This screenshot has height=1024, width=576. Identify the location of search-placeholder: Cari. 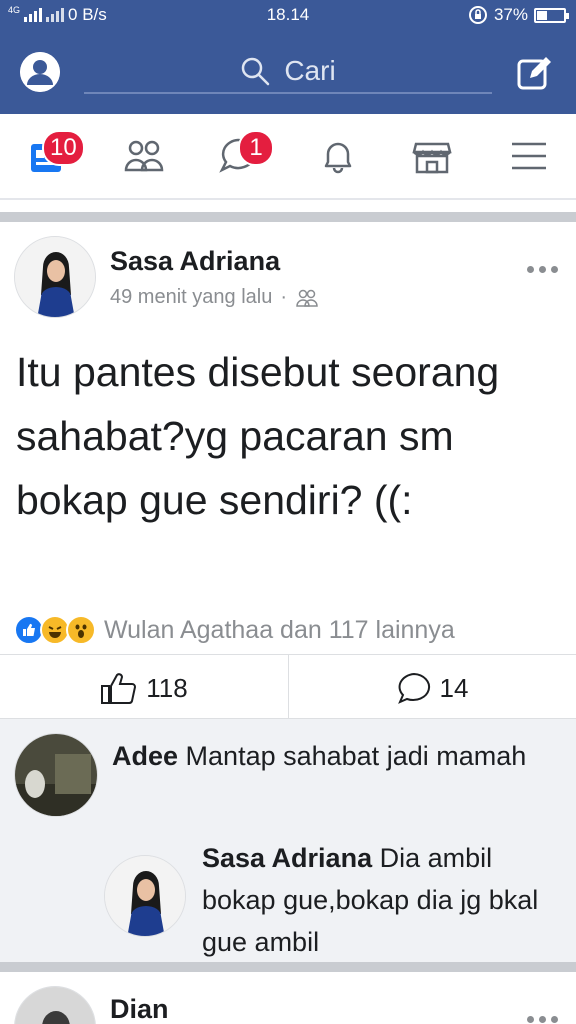
(310, 70).